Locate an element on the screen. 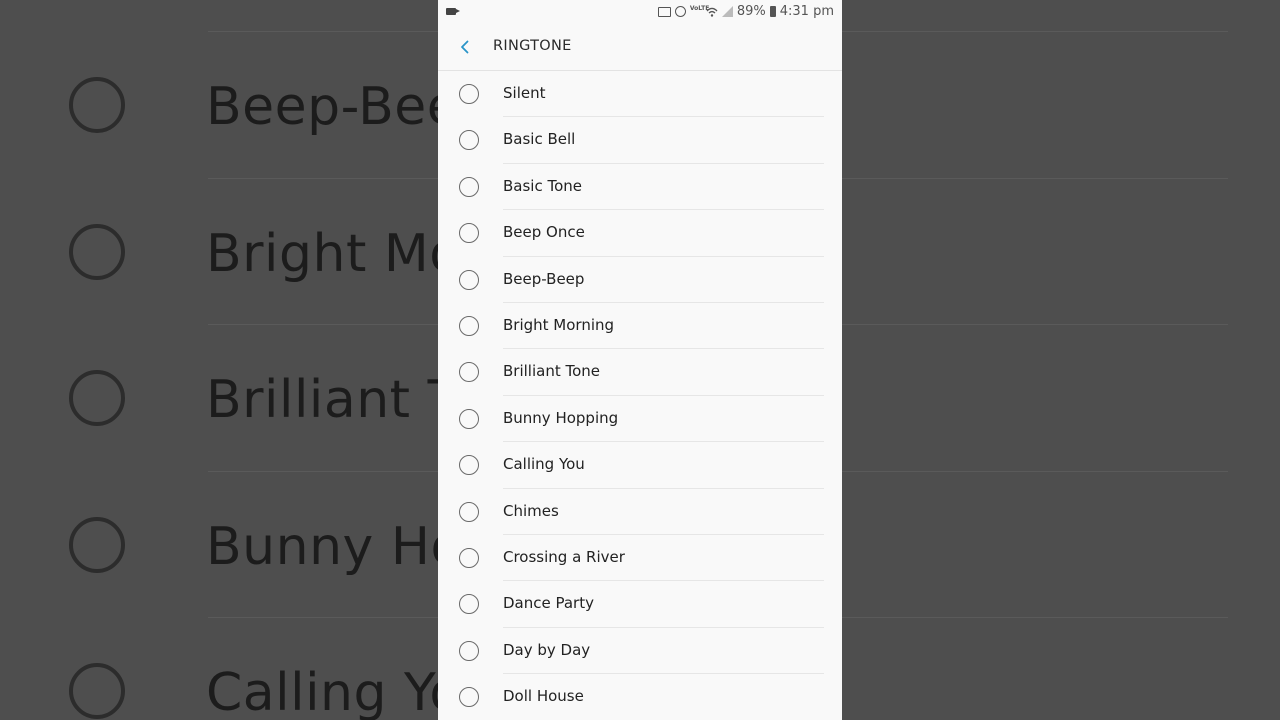  ringtone-label: Brilliant Tone is located at coordinates (552, 371).